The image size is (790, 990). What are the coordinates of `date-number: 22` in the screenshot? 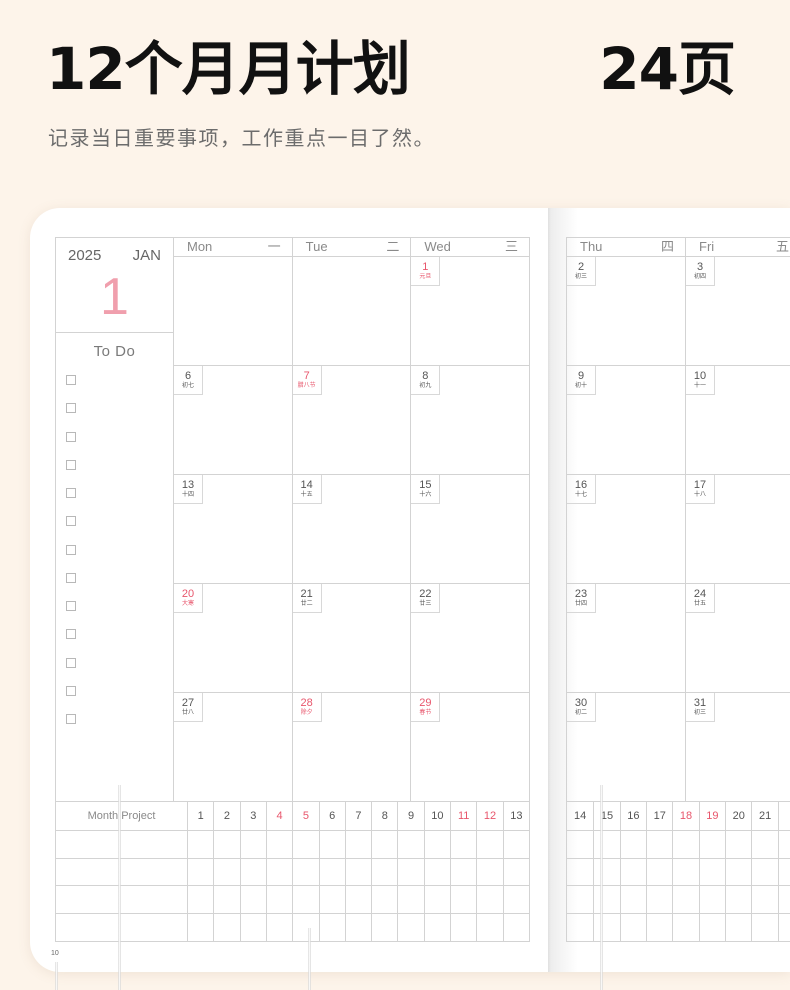 It's located at (425, 594).